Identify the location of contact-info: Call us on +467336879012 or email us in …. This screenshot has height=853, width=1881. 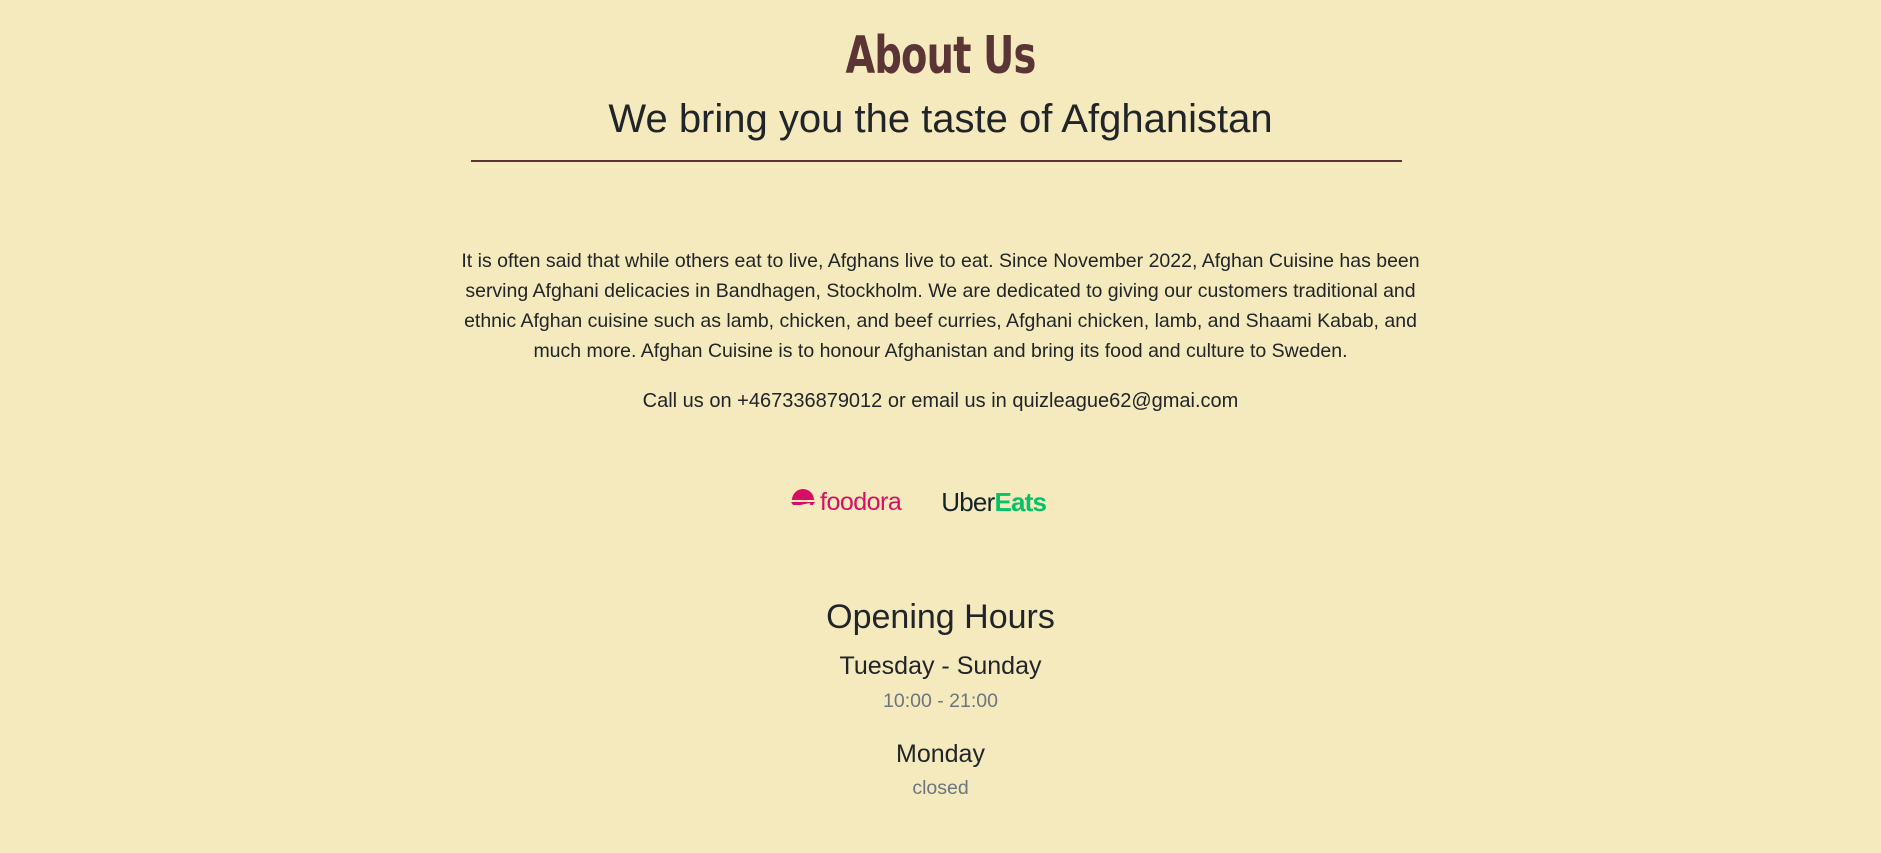
(940, 401).